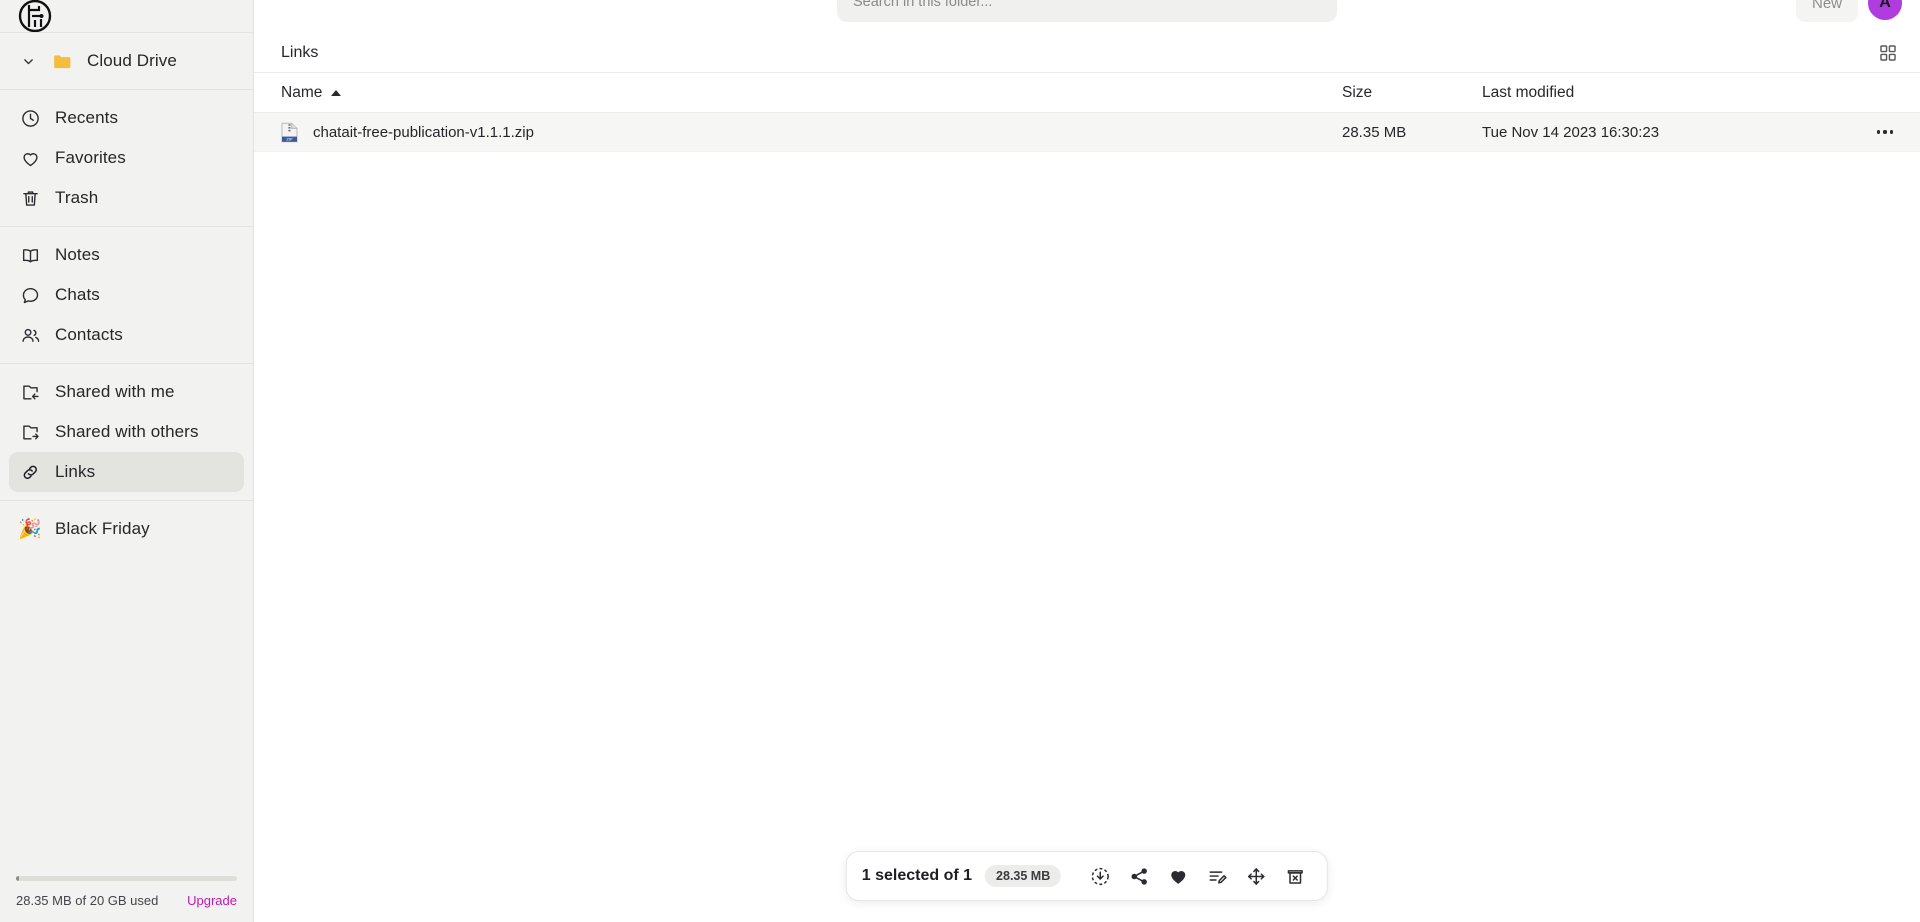 The height and width of the screenshot is (922, 1920). I want to click on move-button, so click(1256, 876).